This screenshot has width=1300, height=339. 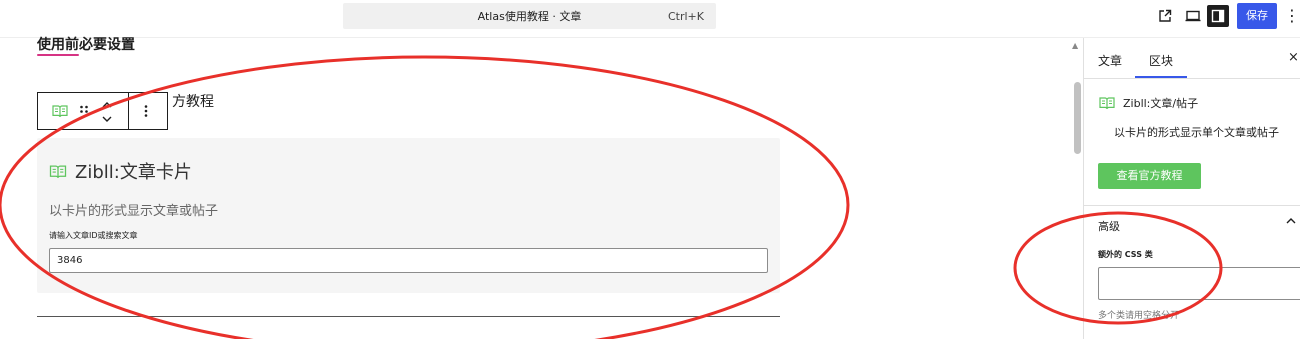 What do you see at coordinates (1161, 103) in the screenshot?
I see `block-name: Zibll:文章/帖子` at bounding box center [1161, 103].